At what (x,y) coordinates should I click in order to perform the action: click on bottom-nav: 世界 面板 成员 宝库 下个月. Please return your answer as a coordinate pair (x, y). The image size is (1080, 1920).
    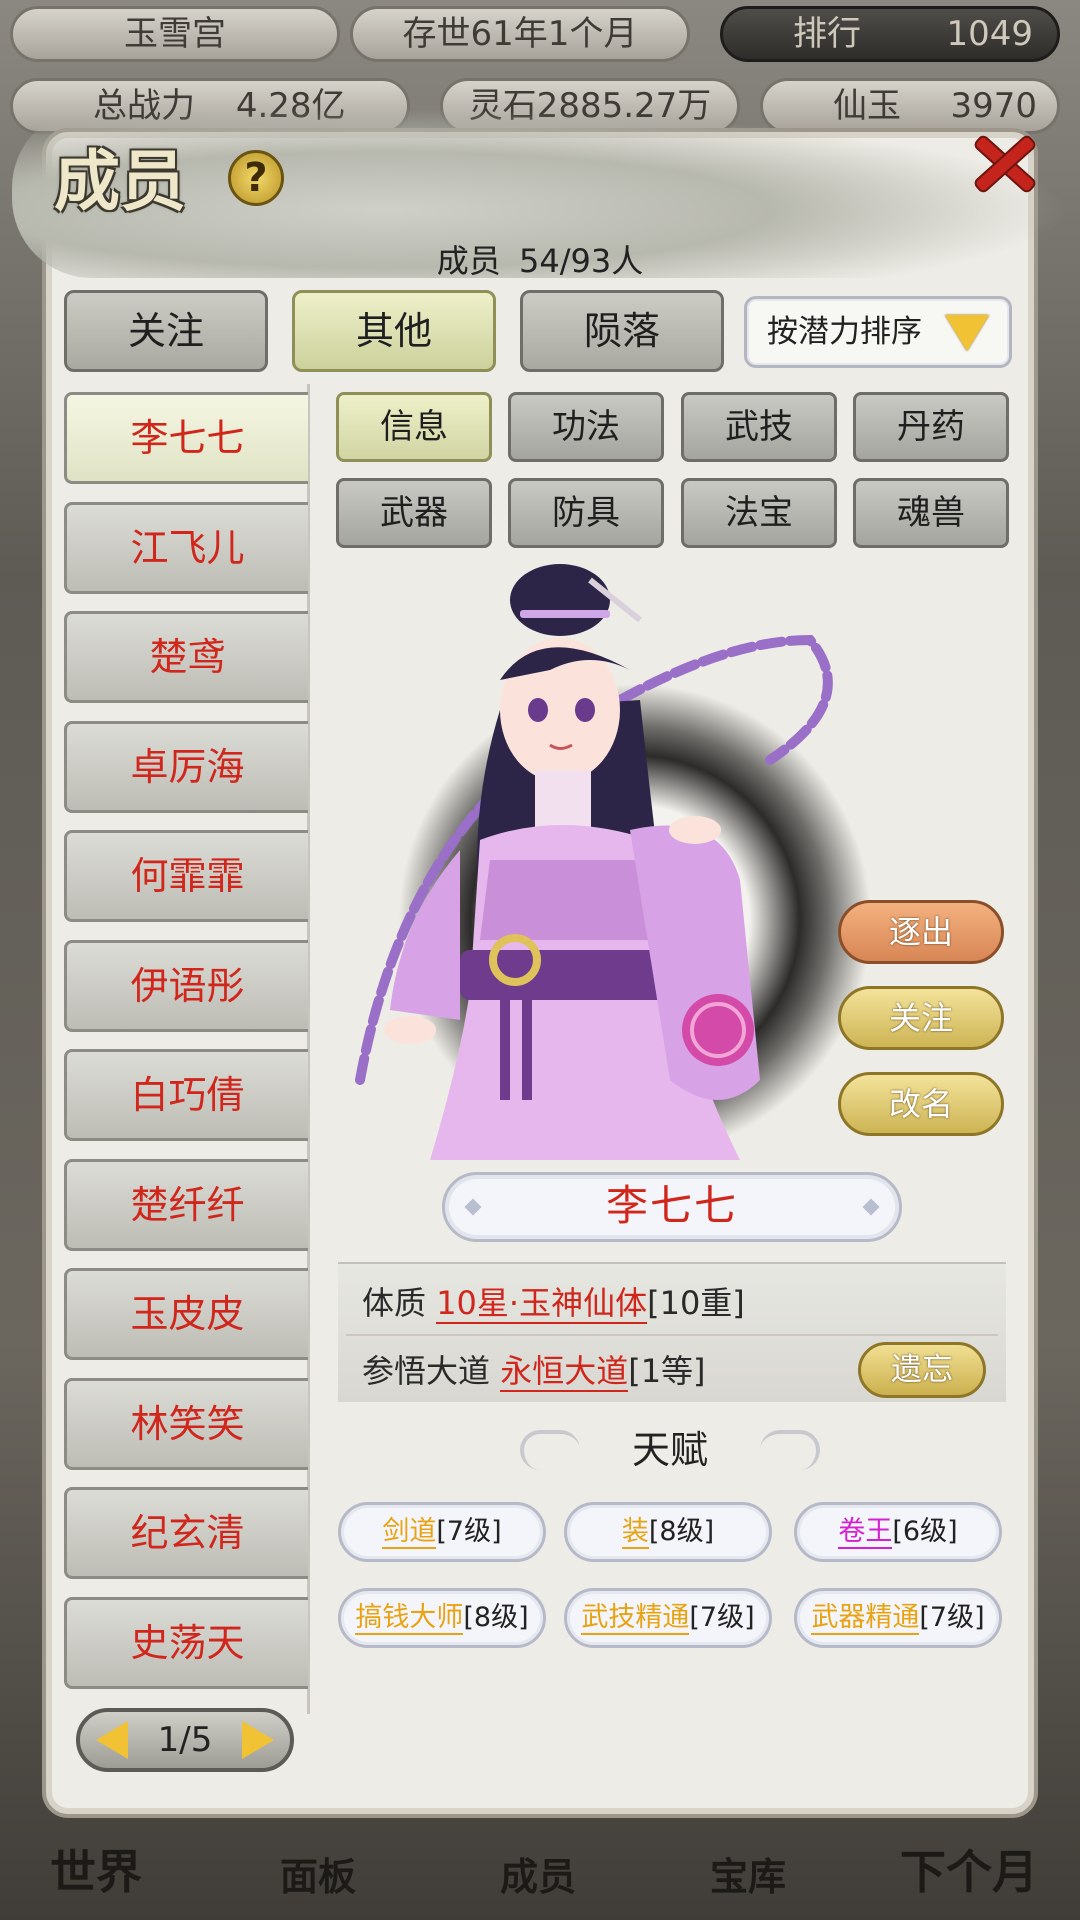
    Looking at the image, I should click on (540, 1870).